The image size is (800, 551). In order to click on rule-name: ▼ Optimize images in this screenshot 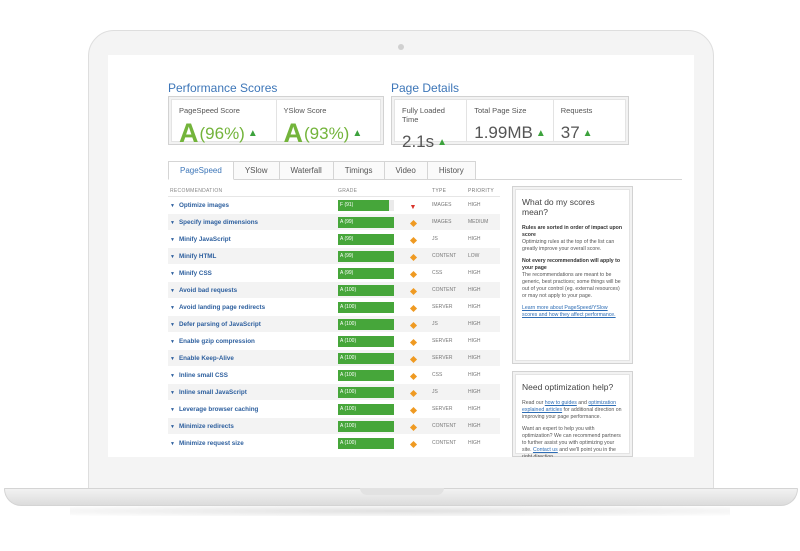, I will do `click(253, 205)`.